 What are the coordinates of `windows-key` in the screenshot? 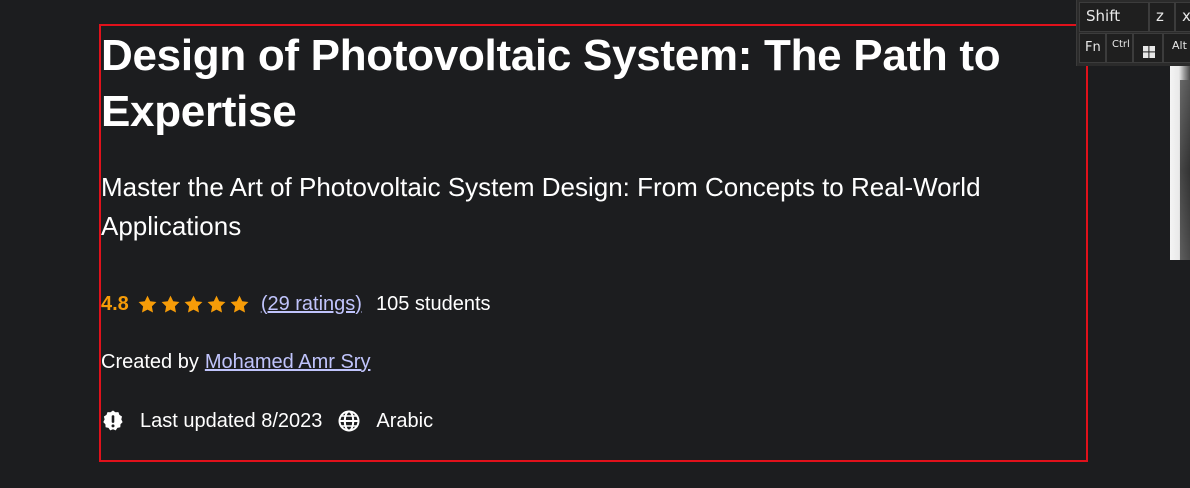 It's located at (1148, 48).